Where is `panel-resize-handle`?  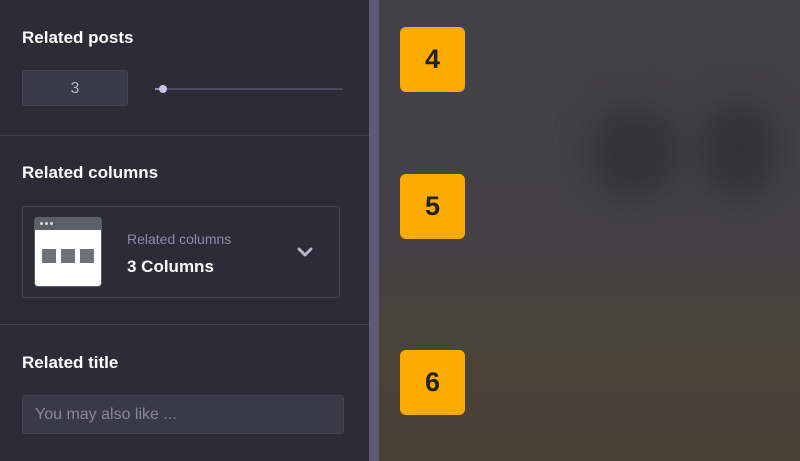
panel-resize-handle is located at coordinates (374, 230).